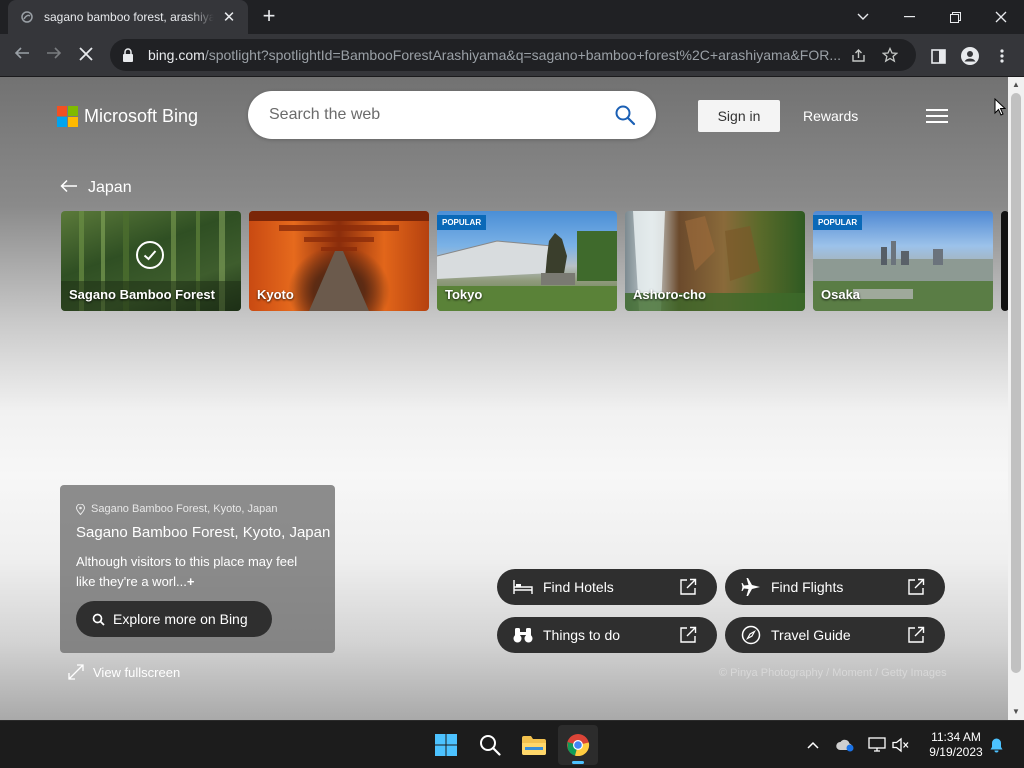 The height and width of the screenshot is (768, 1024). Describe the element at coordinates (1004, 261) in the screenshot. I see `destination-card-next-peek` at that location.